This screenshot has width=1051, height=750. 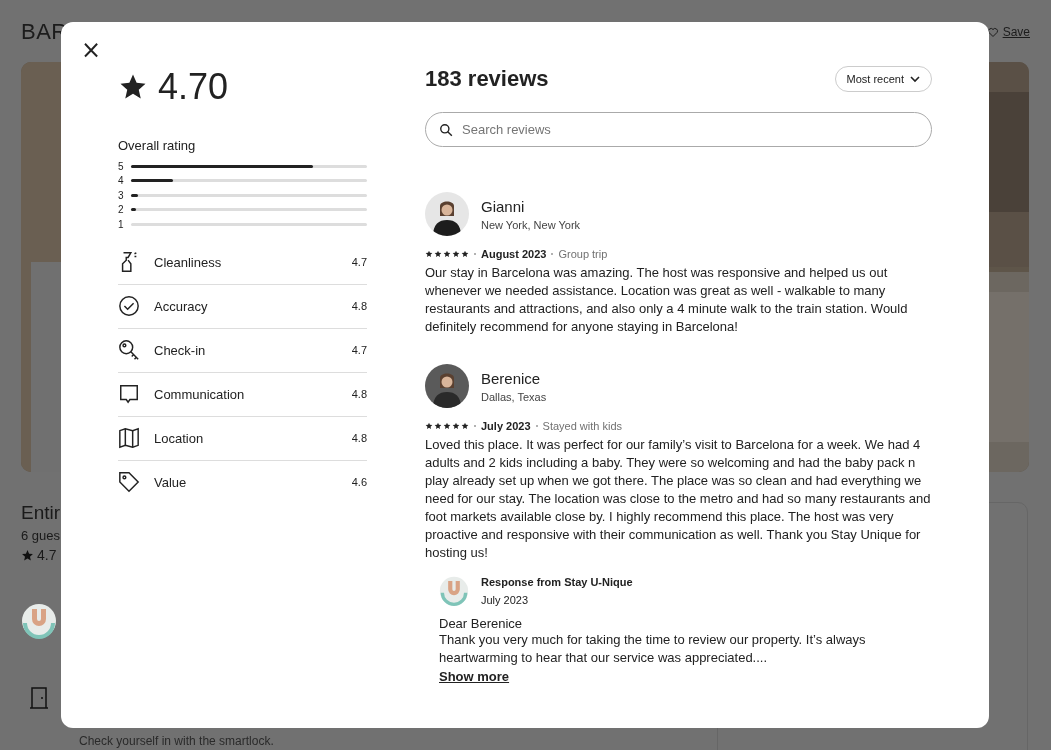 I want to click on sort-dropdown: Most recent, so click(x=883, y=79).